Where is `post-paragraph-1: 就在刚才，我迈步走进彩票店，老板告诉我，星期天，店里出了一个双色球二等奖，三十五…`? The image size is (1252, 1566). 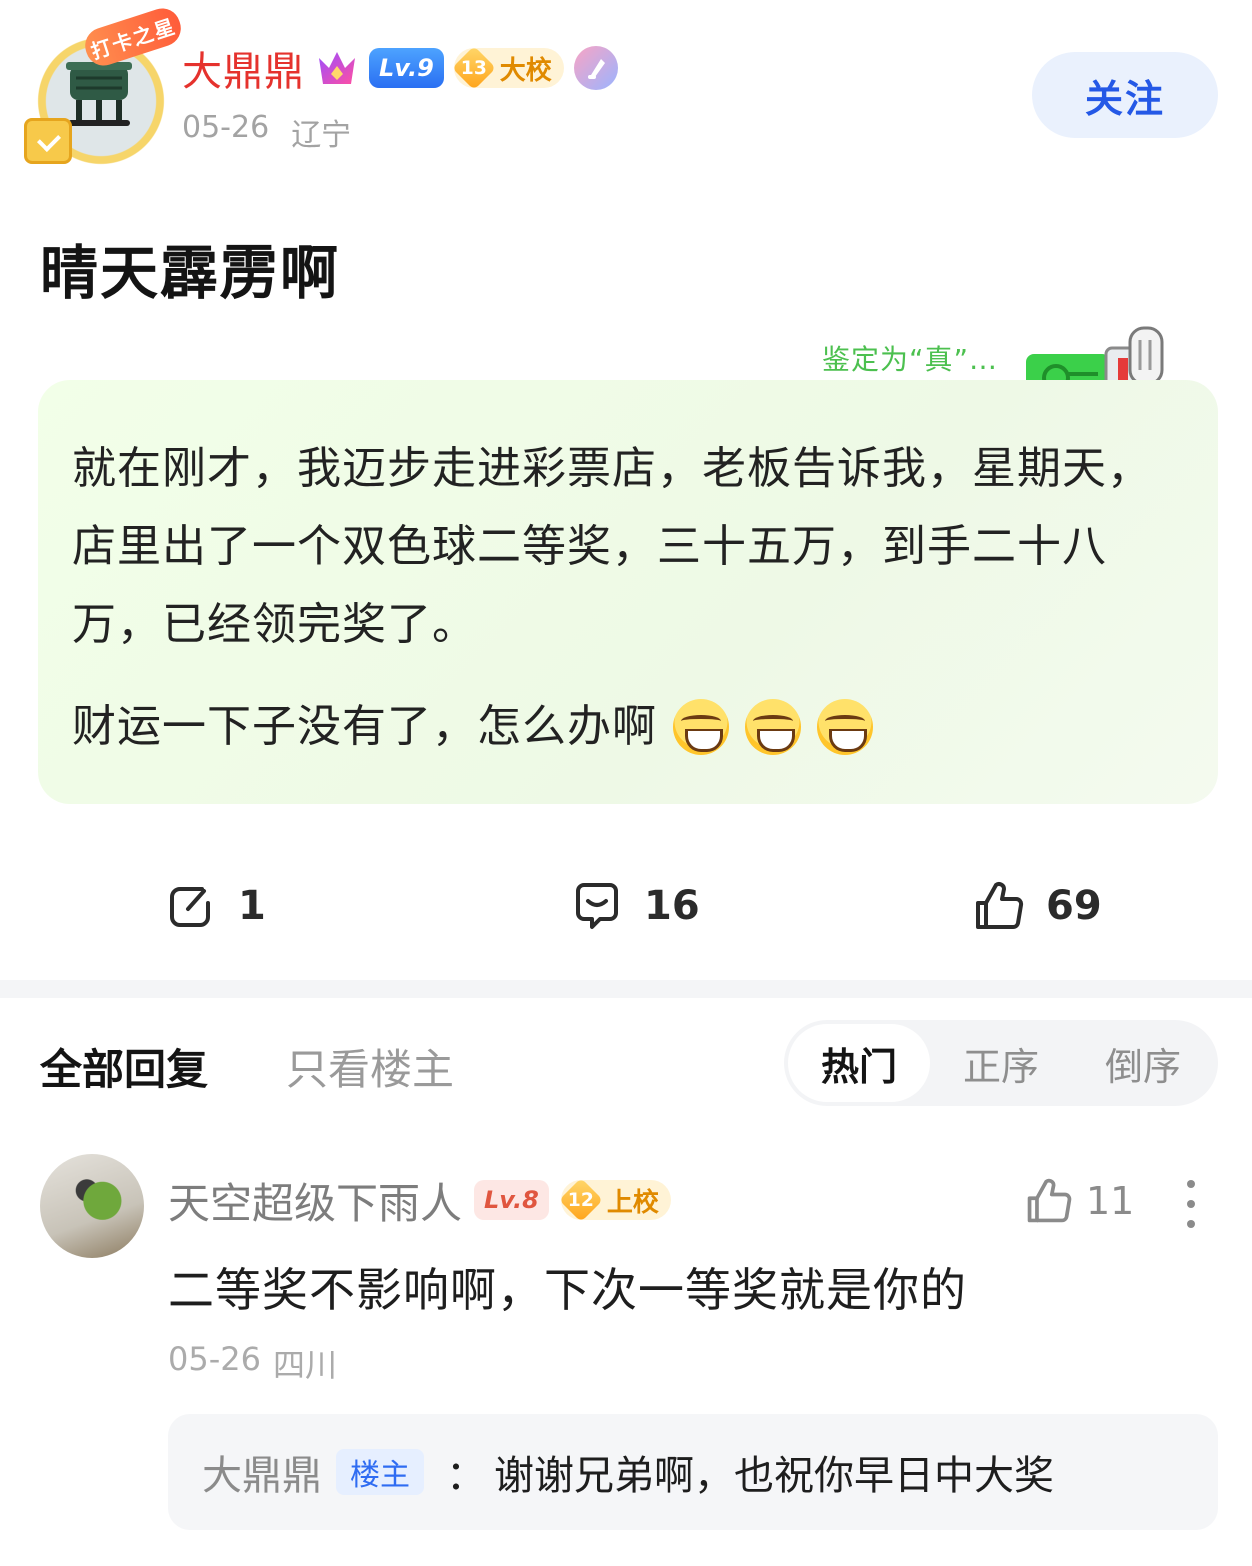
post-paragraph-1: 就在刚才，我迈步走进彩票店，老板告诉我，星期天，店里出了一个双色球二等奖，三十五… is located at coordinates (612, 546).